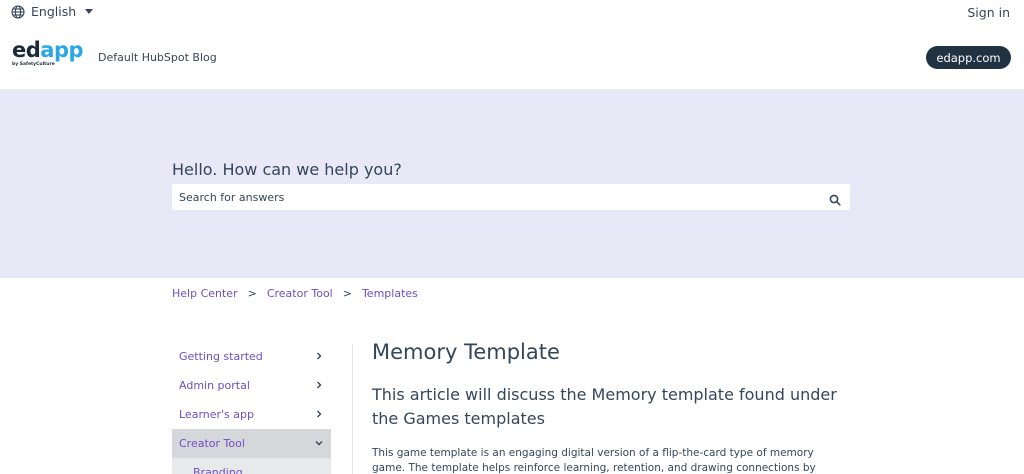 The height and width of the screenshot is (474, 1024). What do you see at coordinates (390, 293) in the screenshot?
I see `breadcrumb-templates: Templates` at bounding box center [390, 293].